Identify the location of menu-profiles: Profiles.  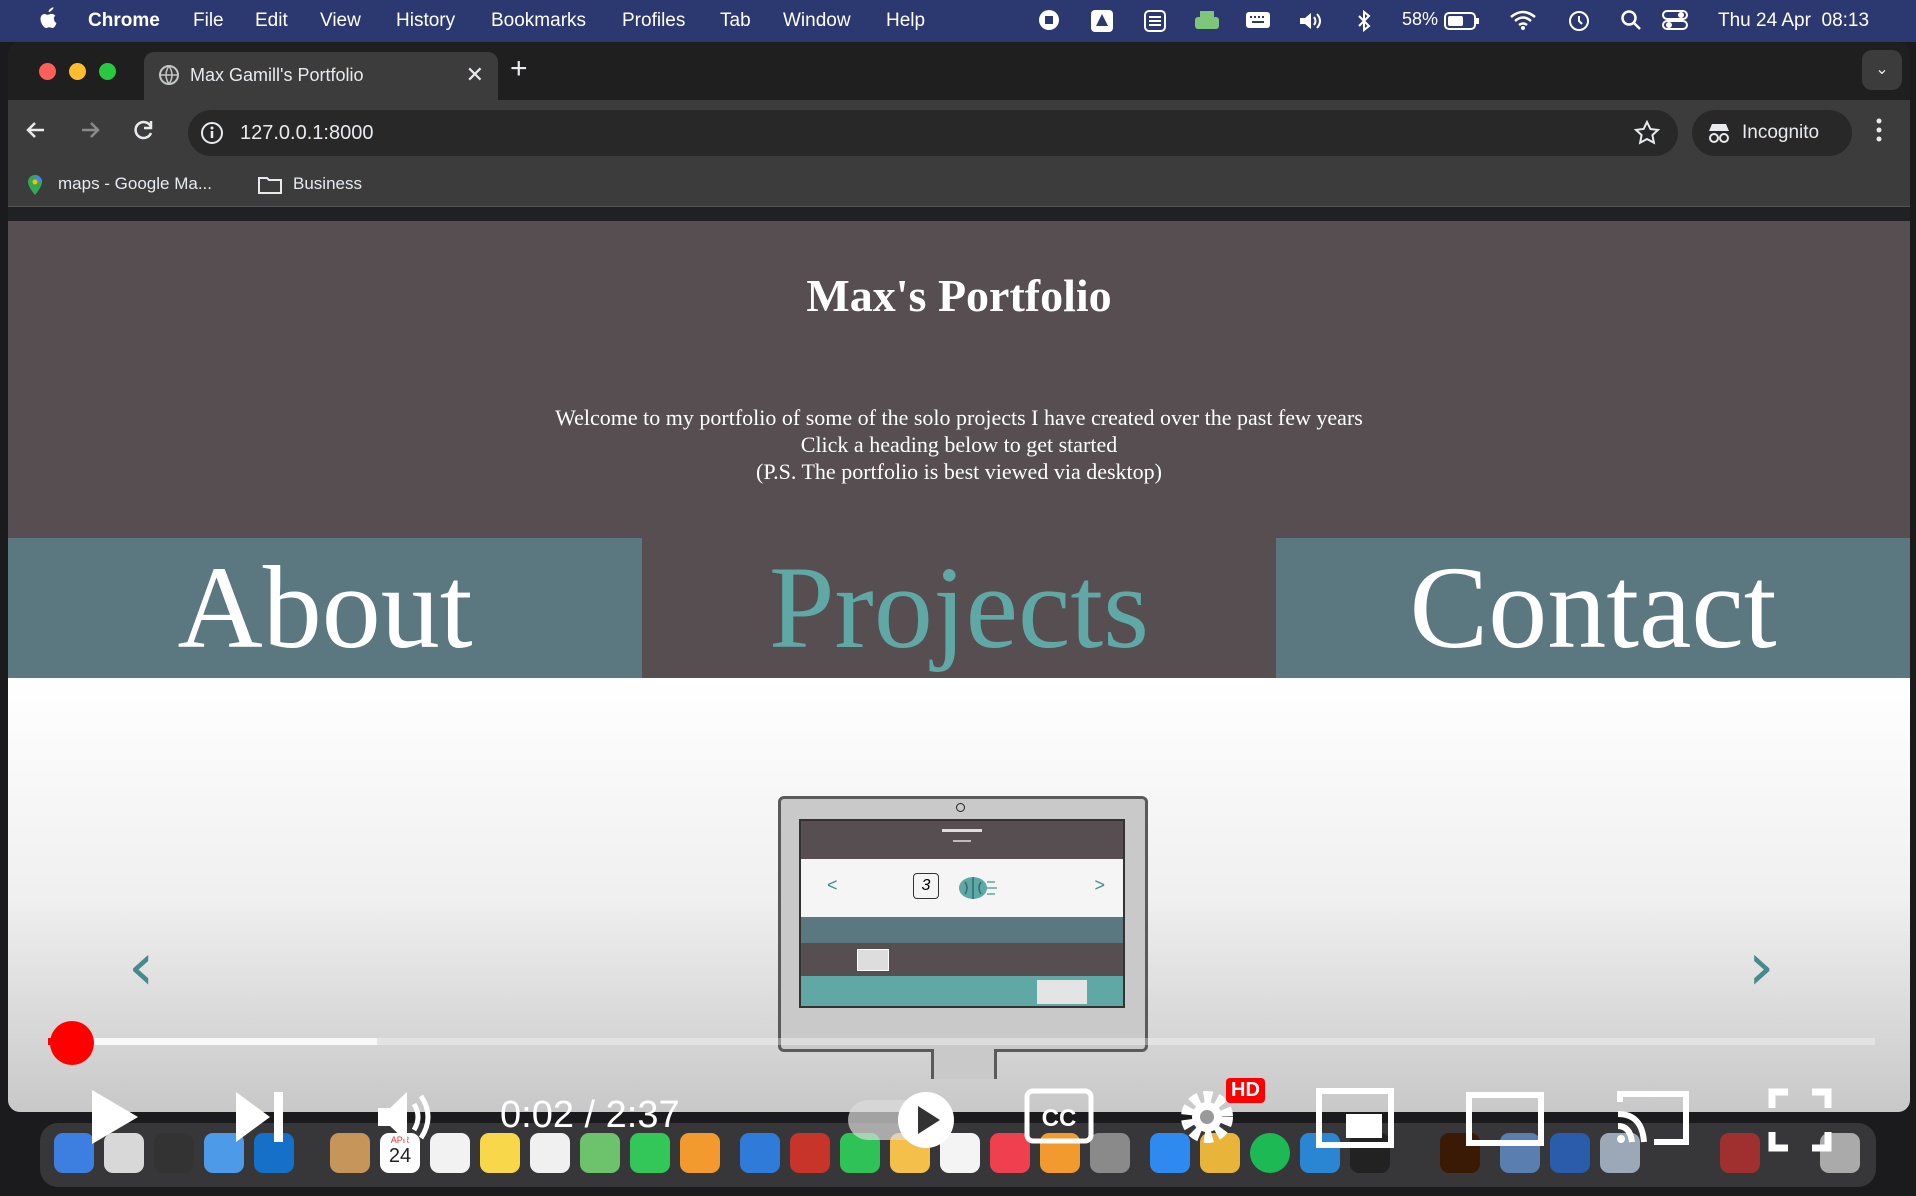
(653, 21).